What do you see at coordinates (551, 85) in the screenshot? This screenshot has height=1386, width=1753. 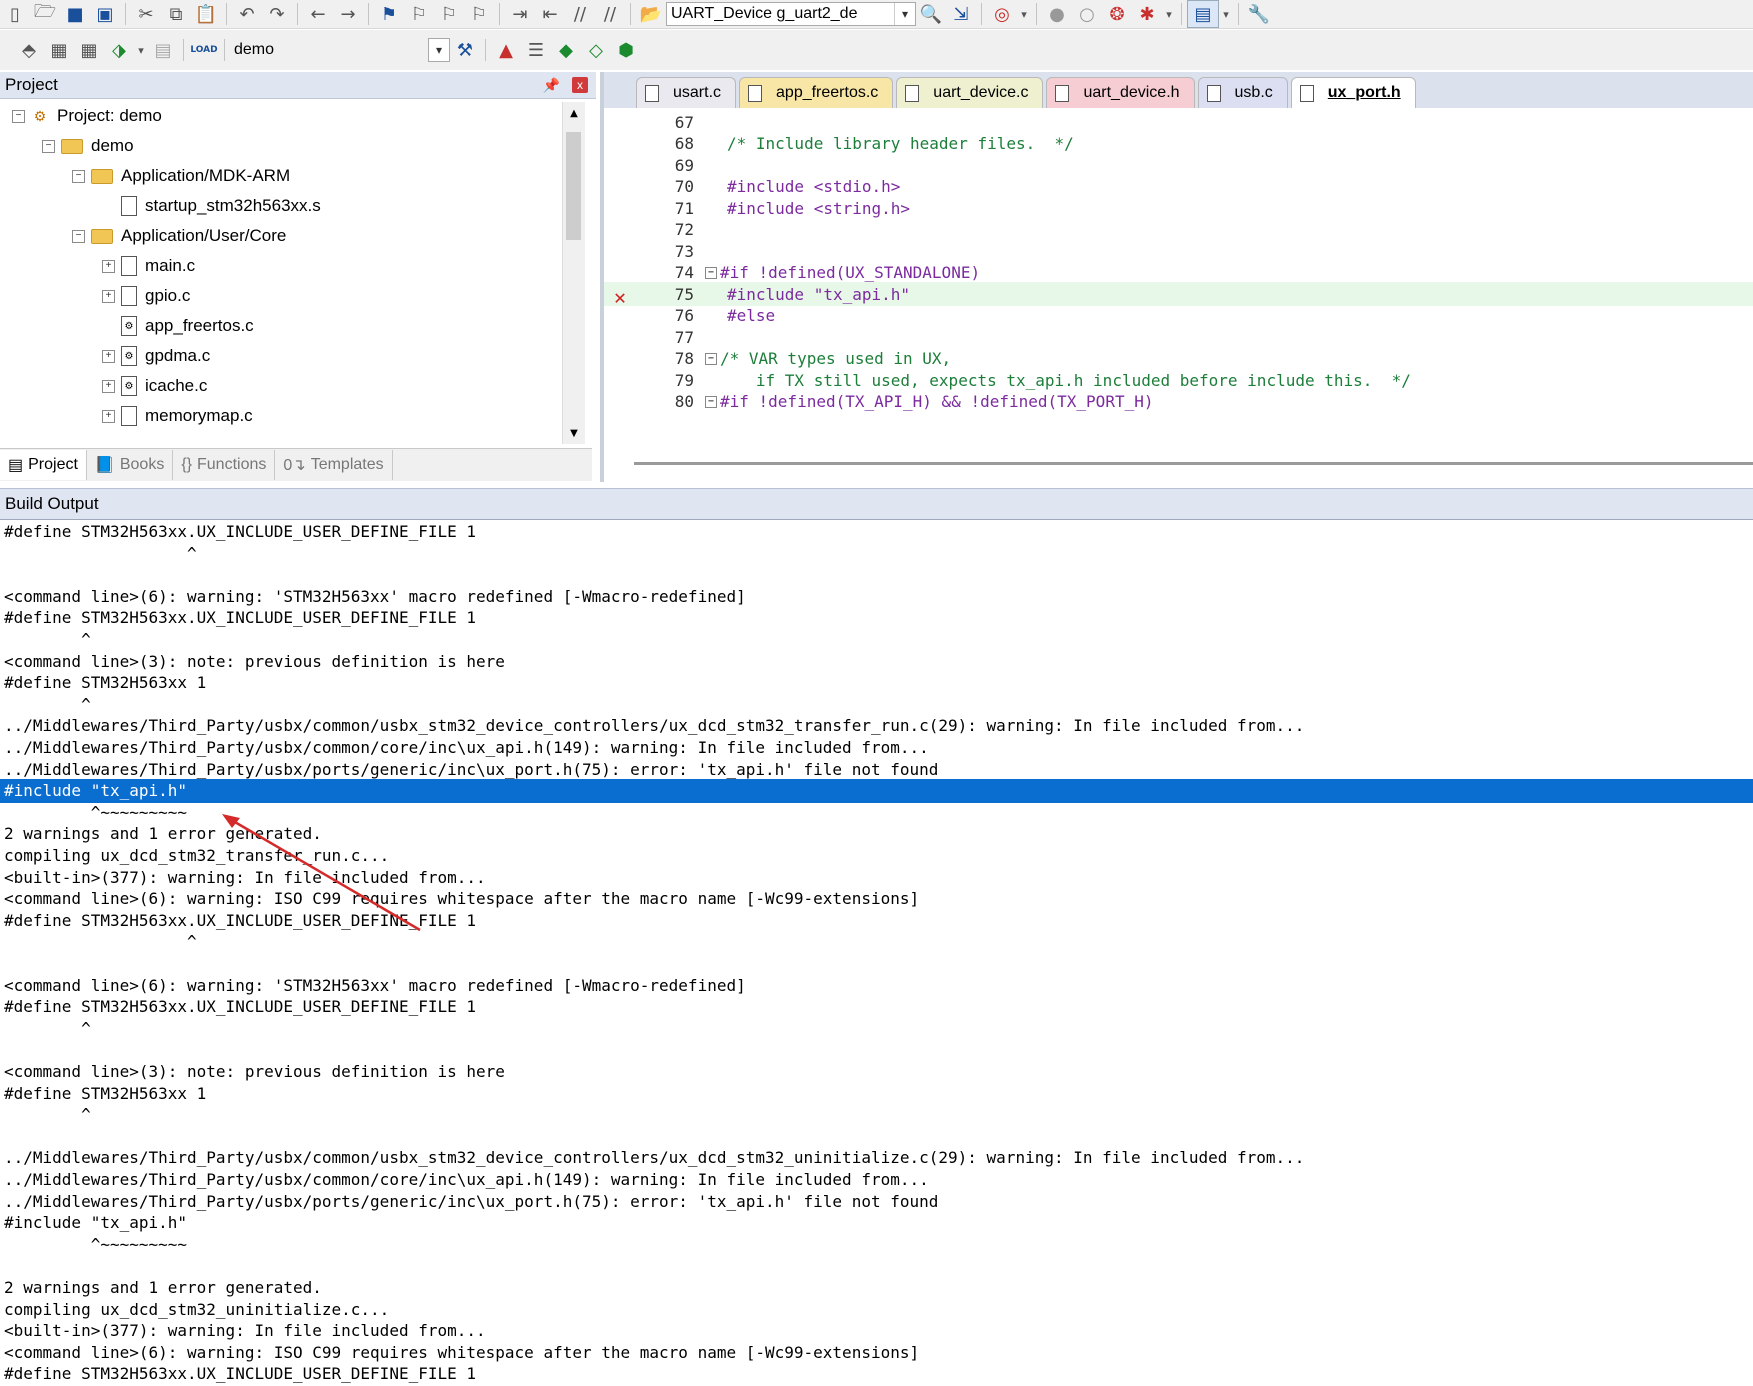 I see `pin-icon: 📌` at bounding box center [551, 85].